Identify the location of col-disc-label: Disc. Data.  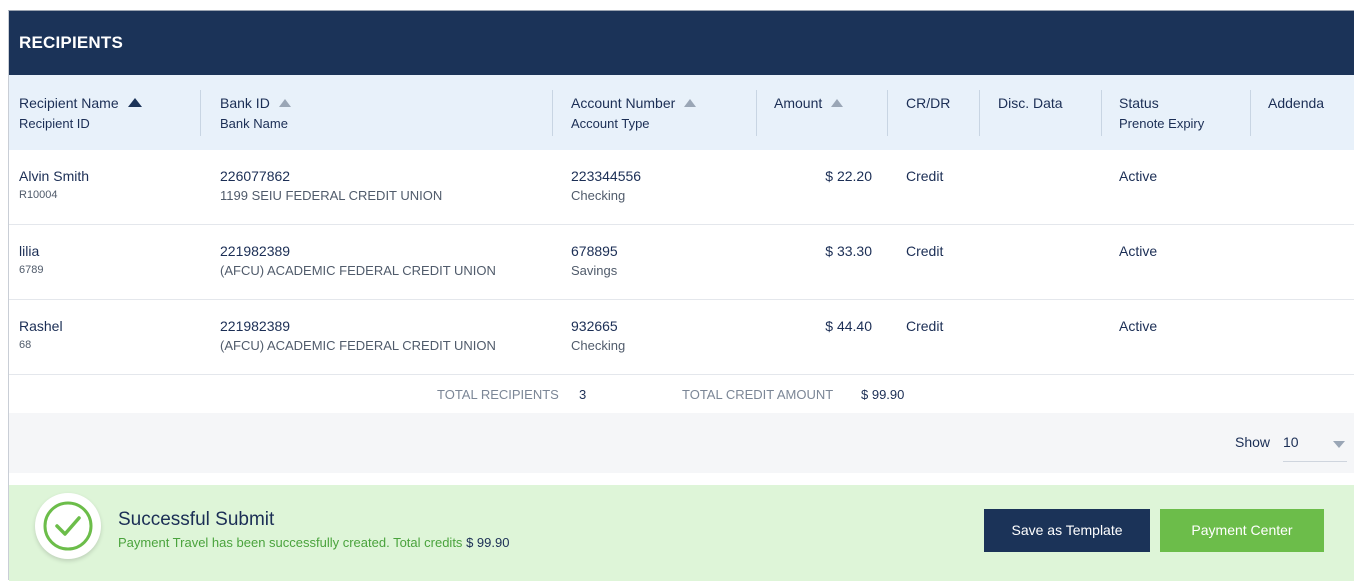
(1030, 103).